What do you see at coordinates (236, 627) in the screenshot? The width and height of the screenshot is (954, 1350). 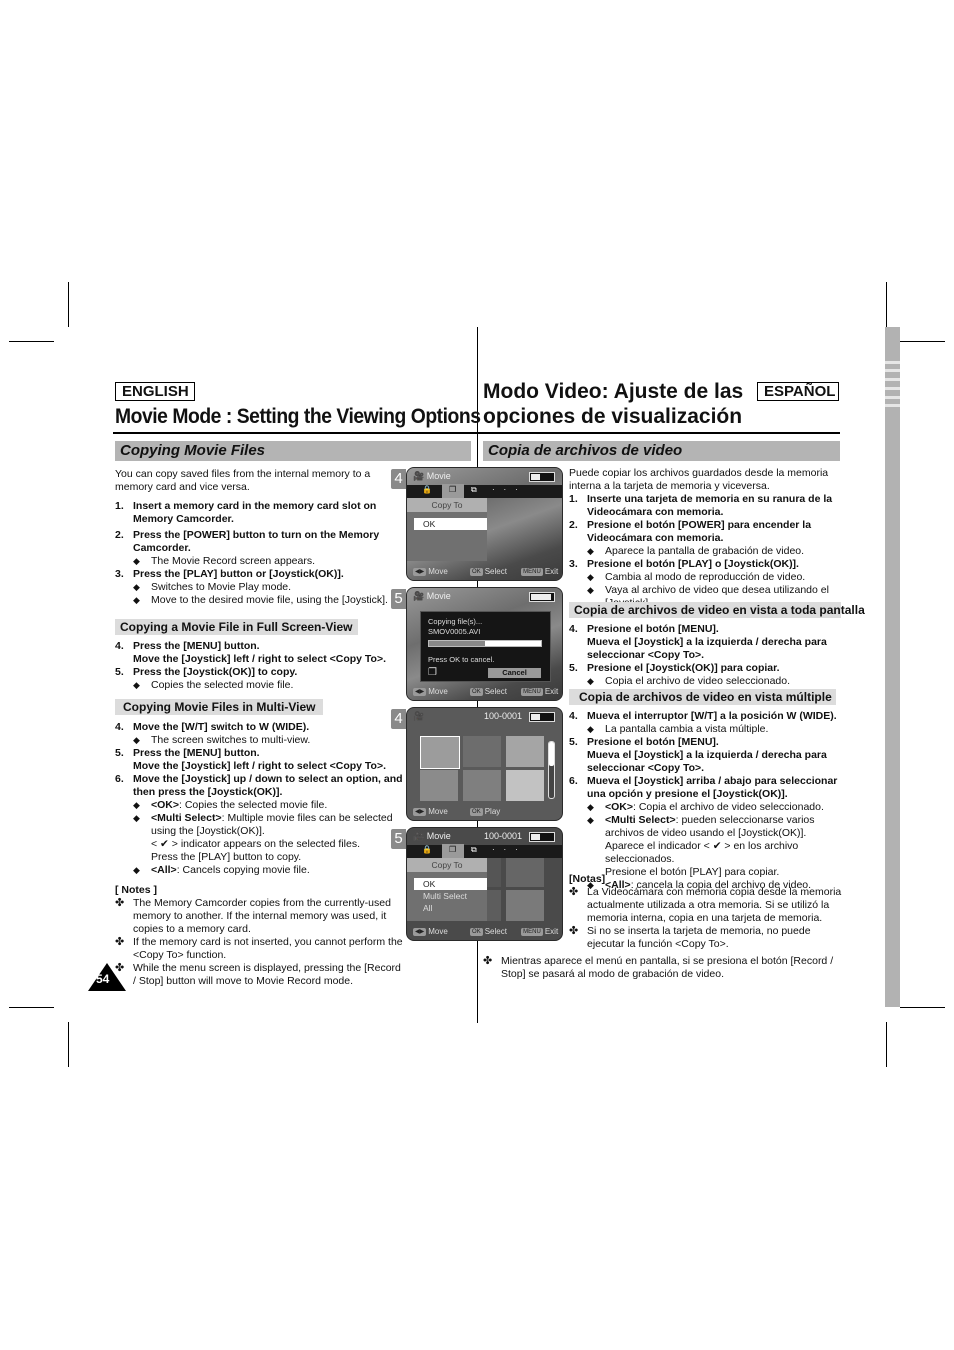 I see `subsection-full-screen: Copying a Movie File in Full Screen-View` at bounding box center [236, 627].